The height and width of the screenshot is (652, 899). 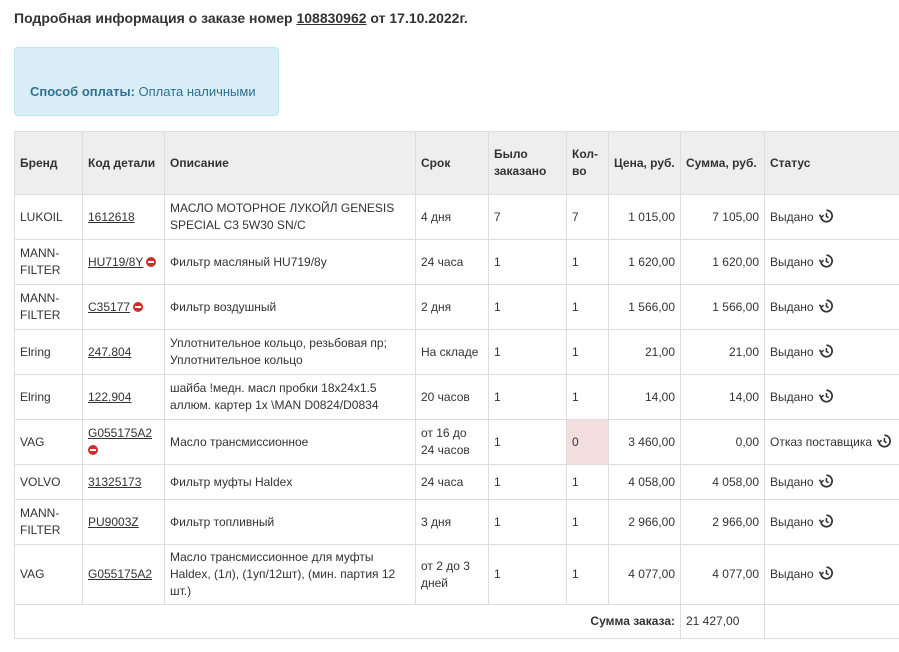 I want to click on term-cell: На складе, so click(x=452, y=352).